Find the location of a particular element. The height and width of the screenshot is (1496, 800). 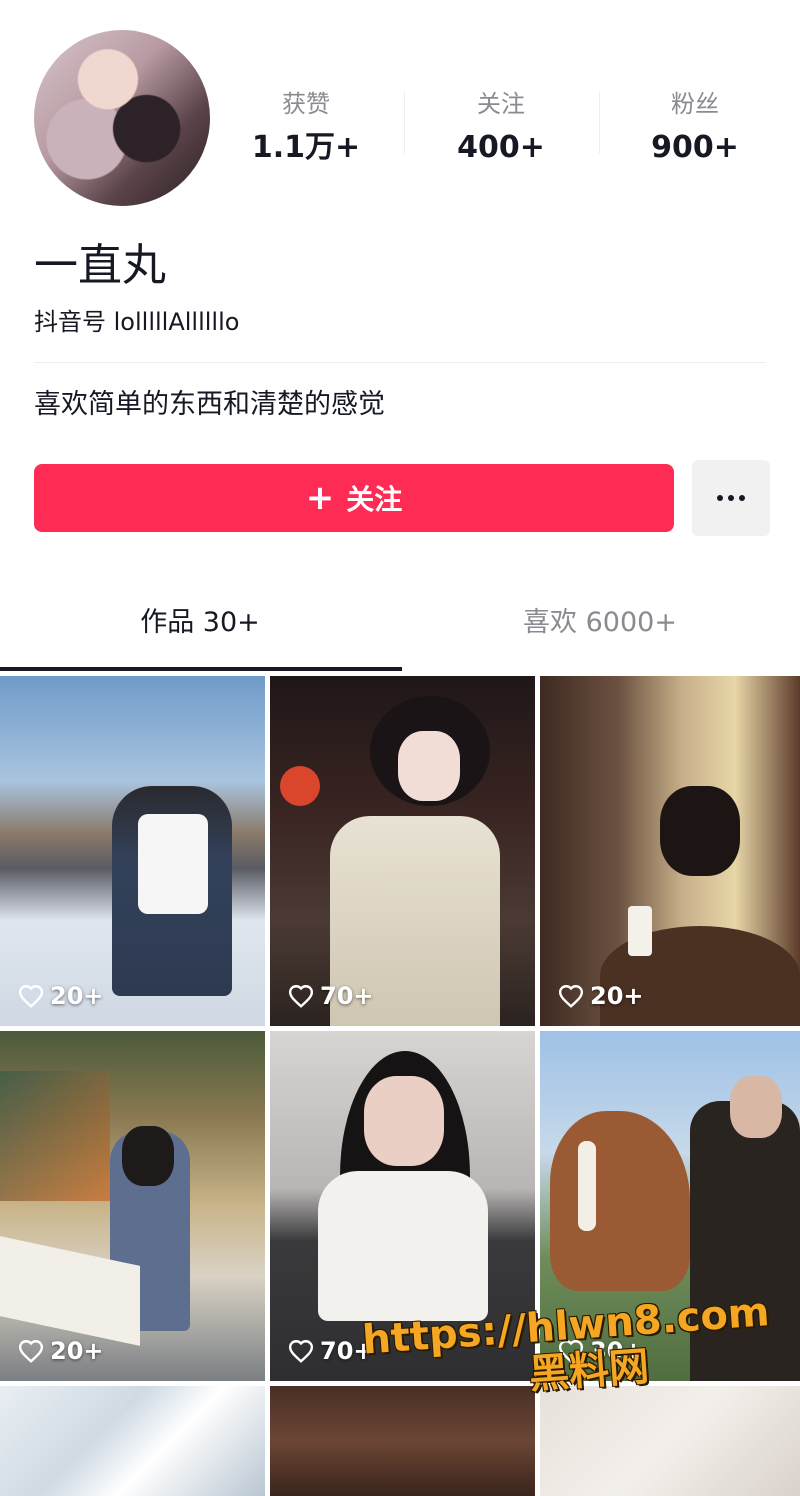

like-count: 70+ is located at coordinates (331, 996).